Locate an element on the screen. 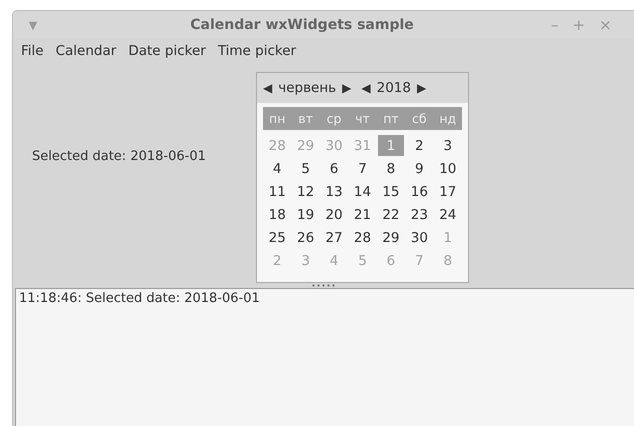  splitter-handle is located at coordinates (324, 285).